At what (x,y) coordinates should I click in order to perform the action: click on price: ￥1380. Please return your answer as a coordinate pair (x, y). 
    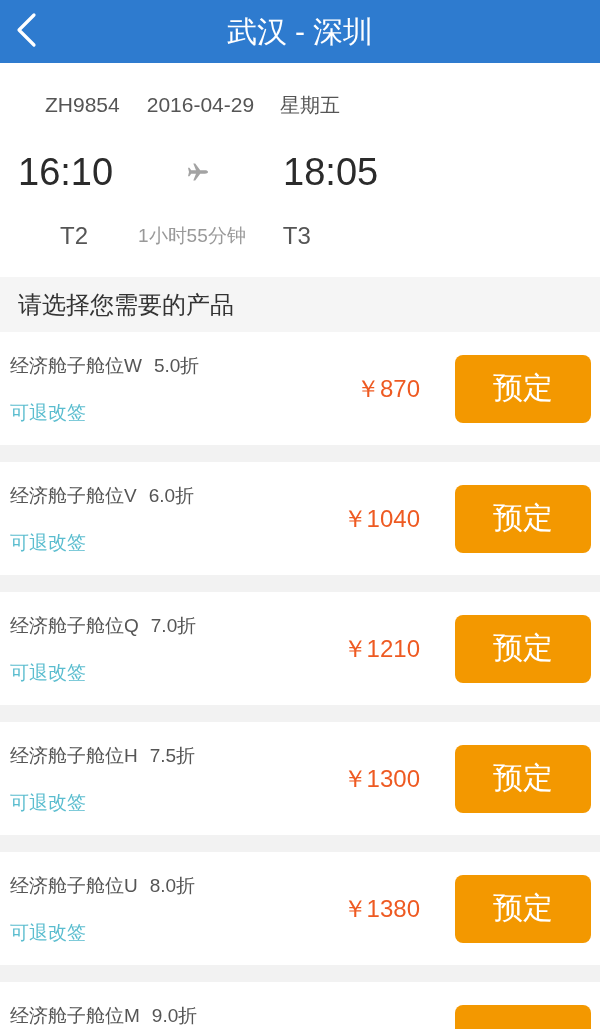
    Looking at the image, I should click on (381, 908).